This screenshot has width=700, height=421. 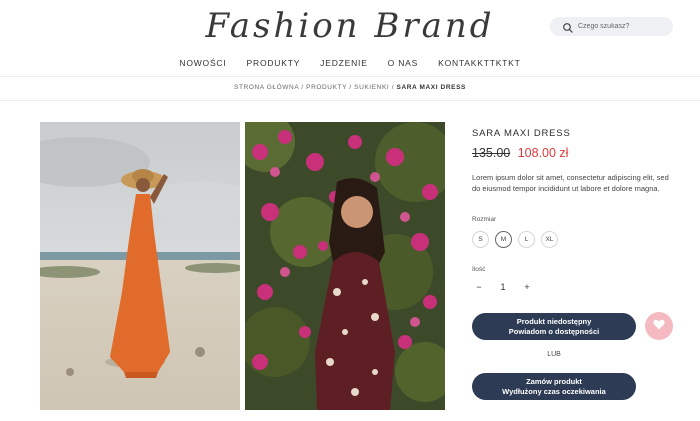 I want to click on quantity-value: 1, so click(x=503, y=287).